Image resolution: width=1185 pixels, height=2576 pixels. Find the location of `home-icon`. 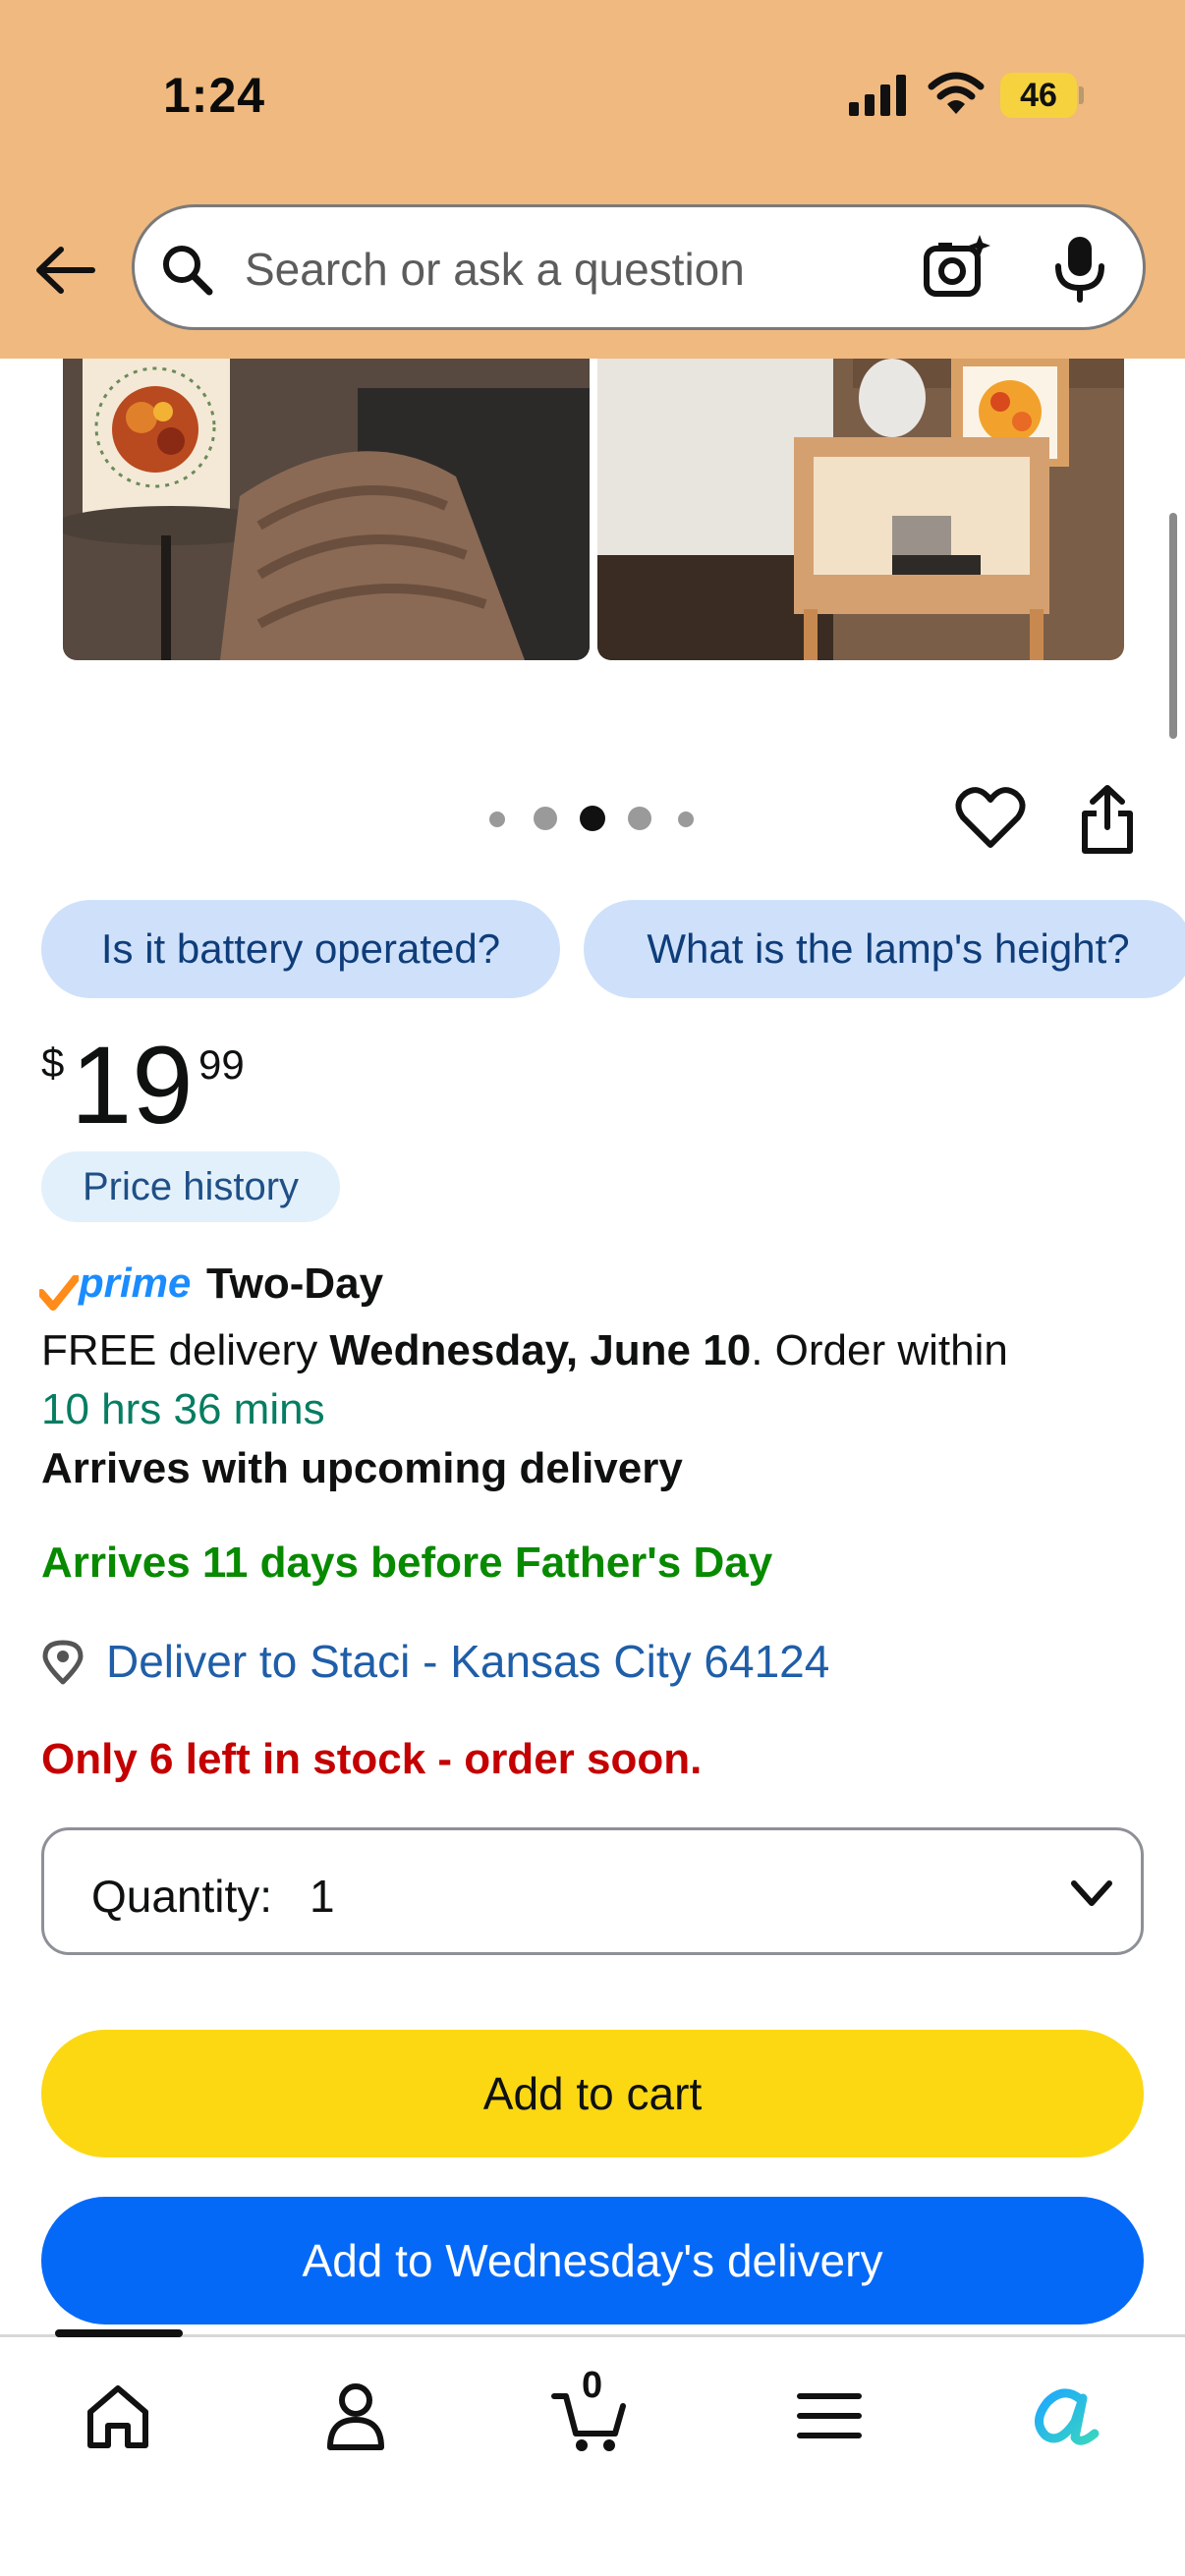

home-icon is located at coordinates (118, 2416).